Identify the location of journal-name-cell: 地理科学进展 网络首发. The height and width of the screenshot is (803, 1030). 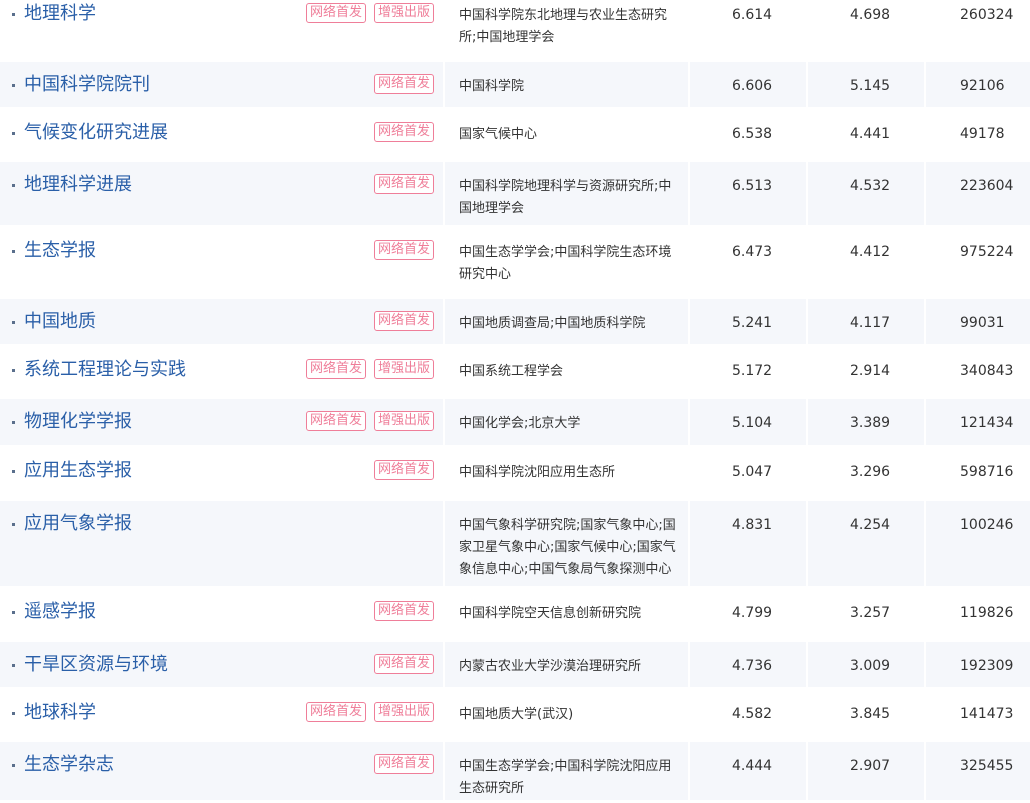
(221, 193).